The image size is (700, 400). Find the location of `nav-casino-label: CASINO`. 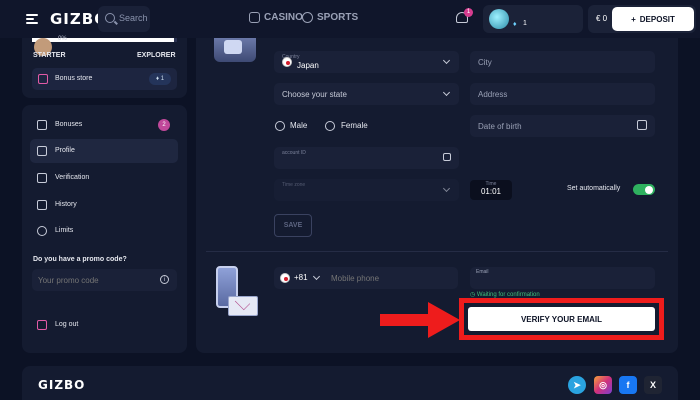

nav-casino-label: CASINO is located at coordinates (283, 17).